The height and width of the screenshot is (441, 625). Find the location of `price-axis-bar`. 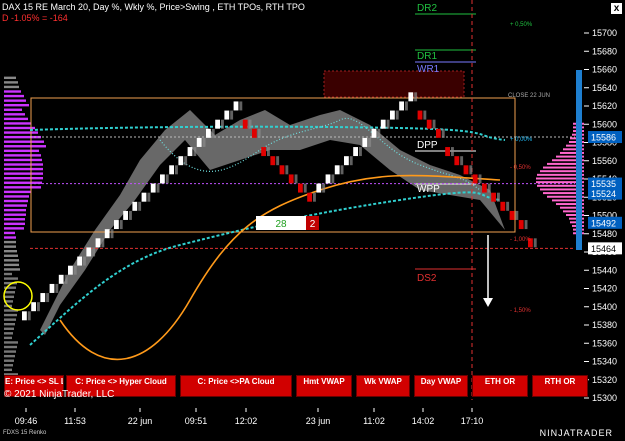

price-axis-bar is located at coordinates (579, 160).